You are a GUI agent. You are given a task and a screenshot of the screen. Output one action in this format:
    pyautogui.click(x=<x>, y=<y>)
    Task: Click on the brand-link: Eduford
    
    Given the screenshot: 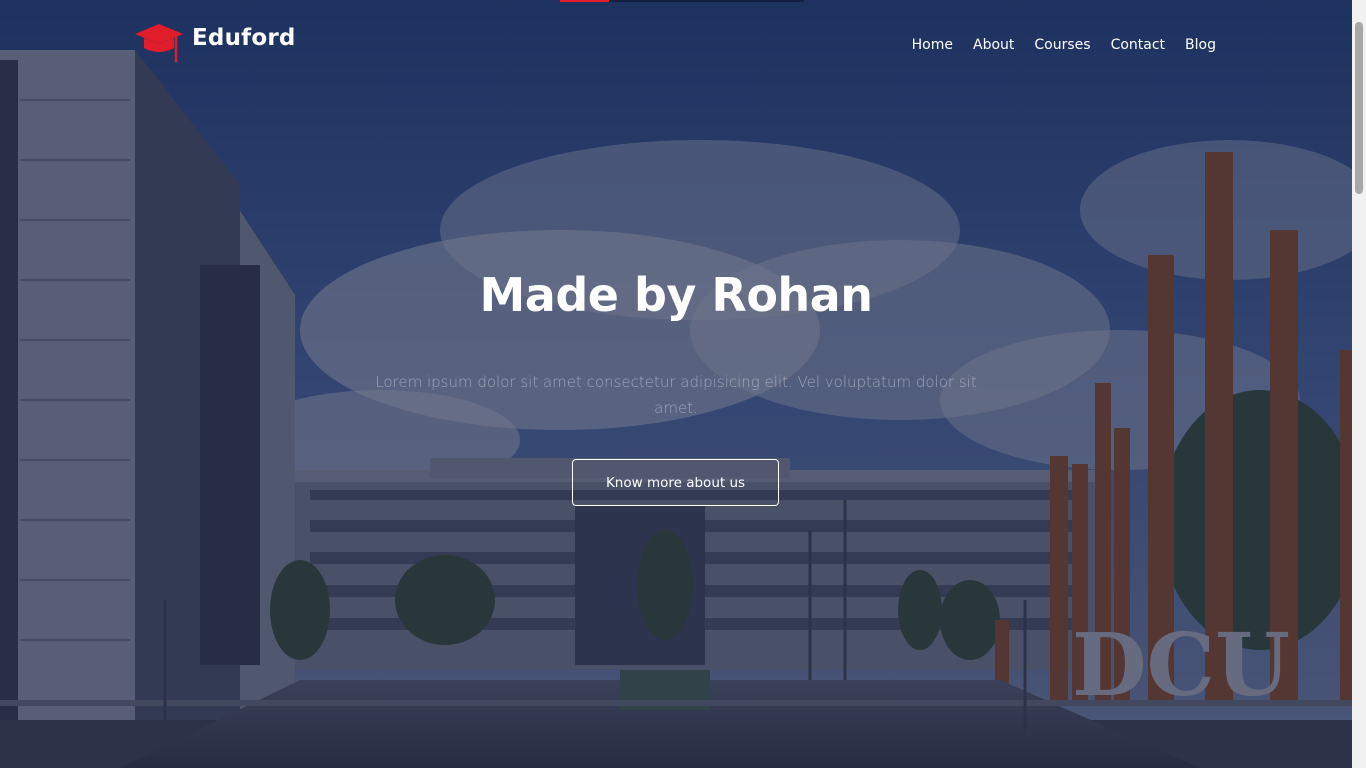 What is the action you would take?
    pyautogui.click(x=215, y=43)
    